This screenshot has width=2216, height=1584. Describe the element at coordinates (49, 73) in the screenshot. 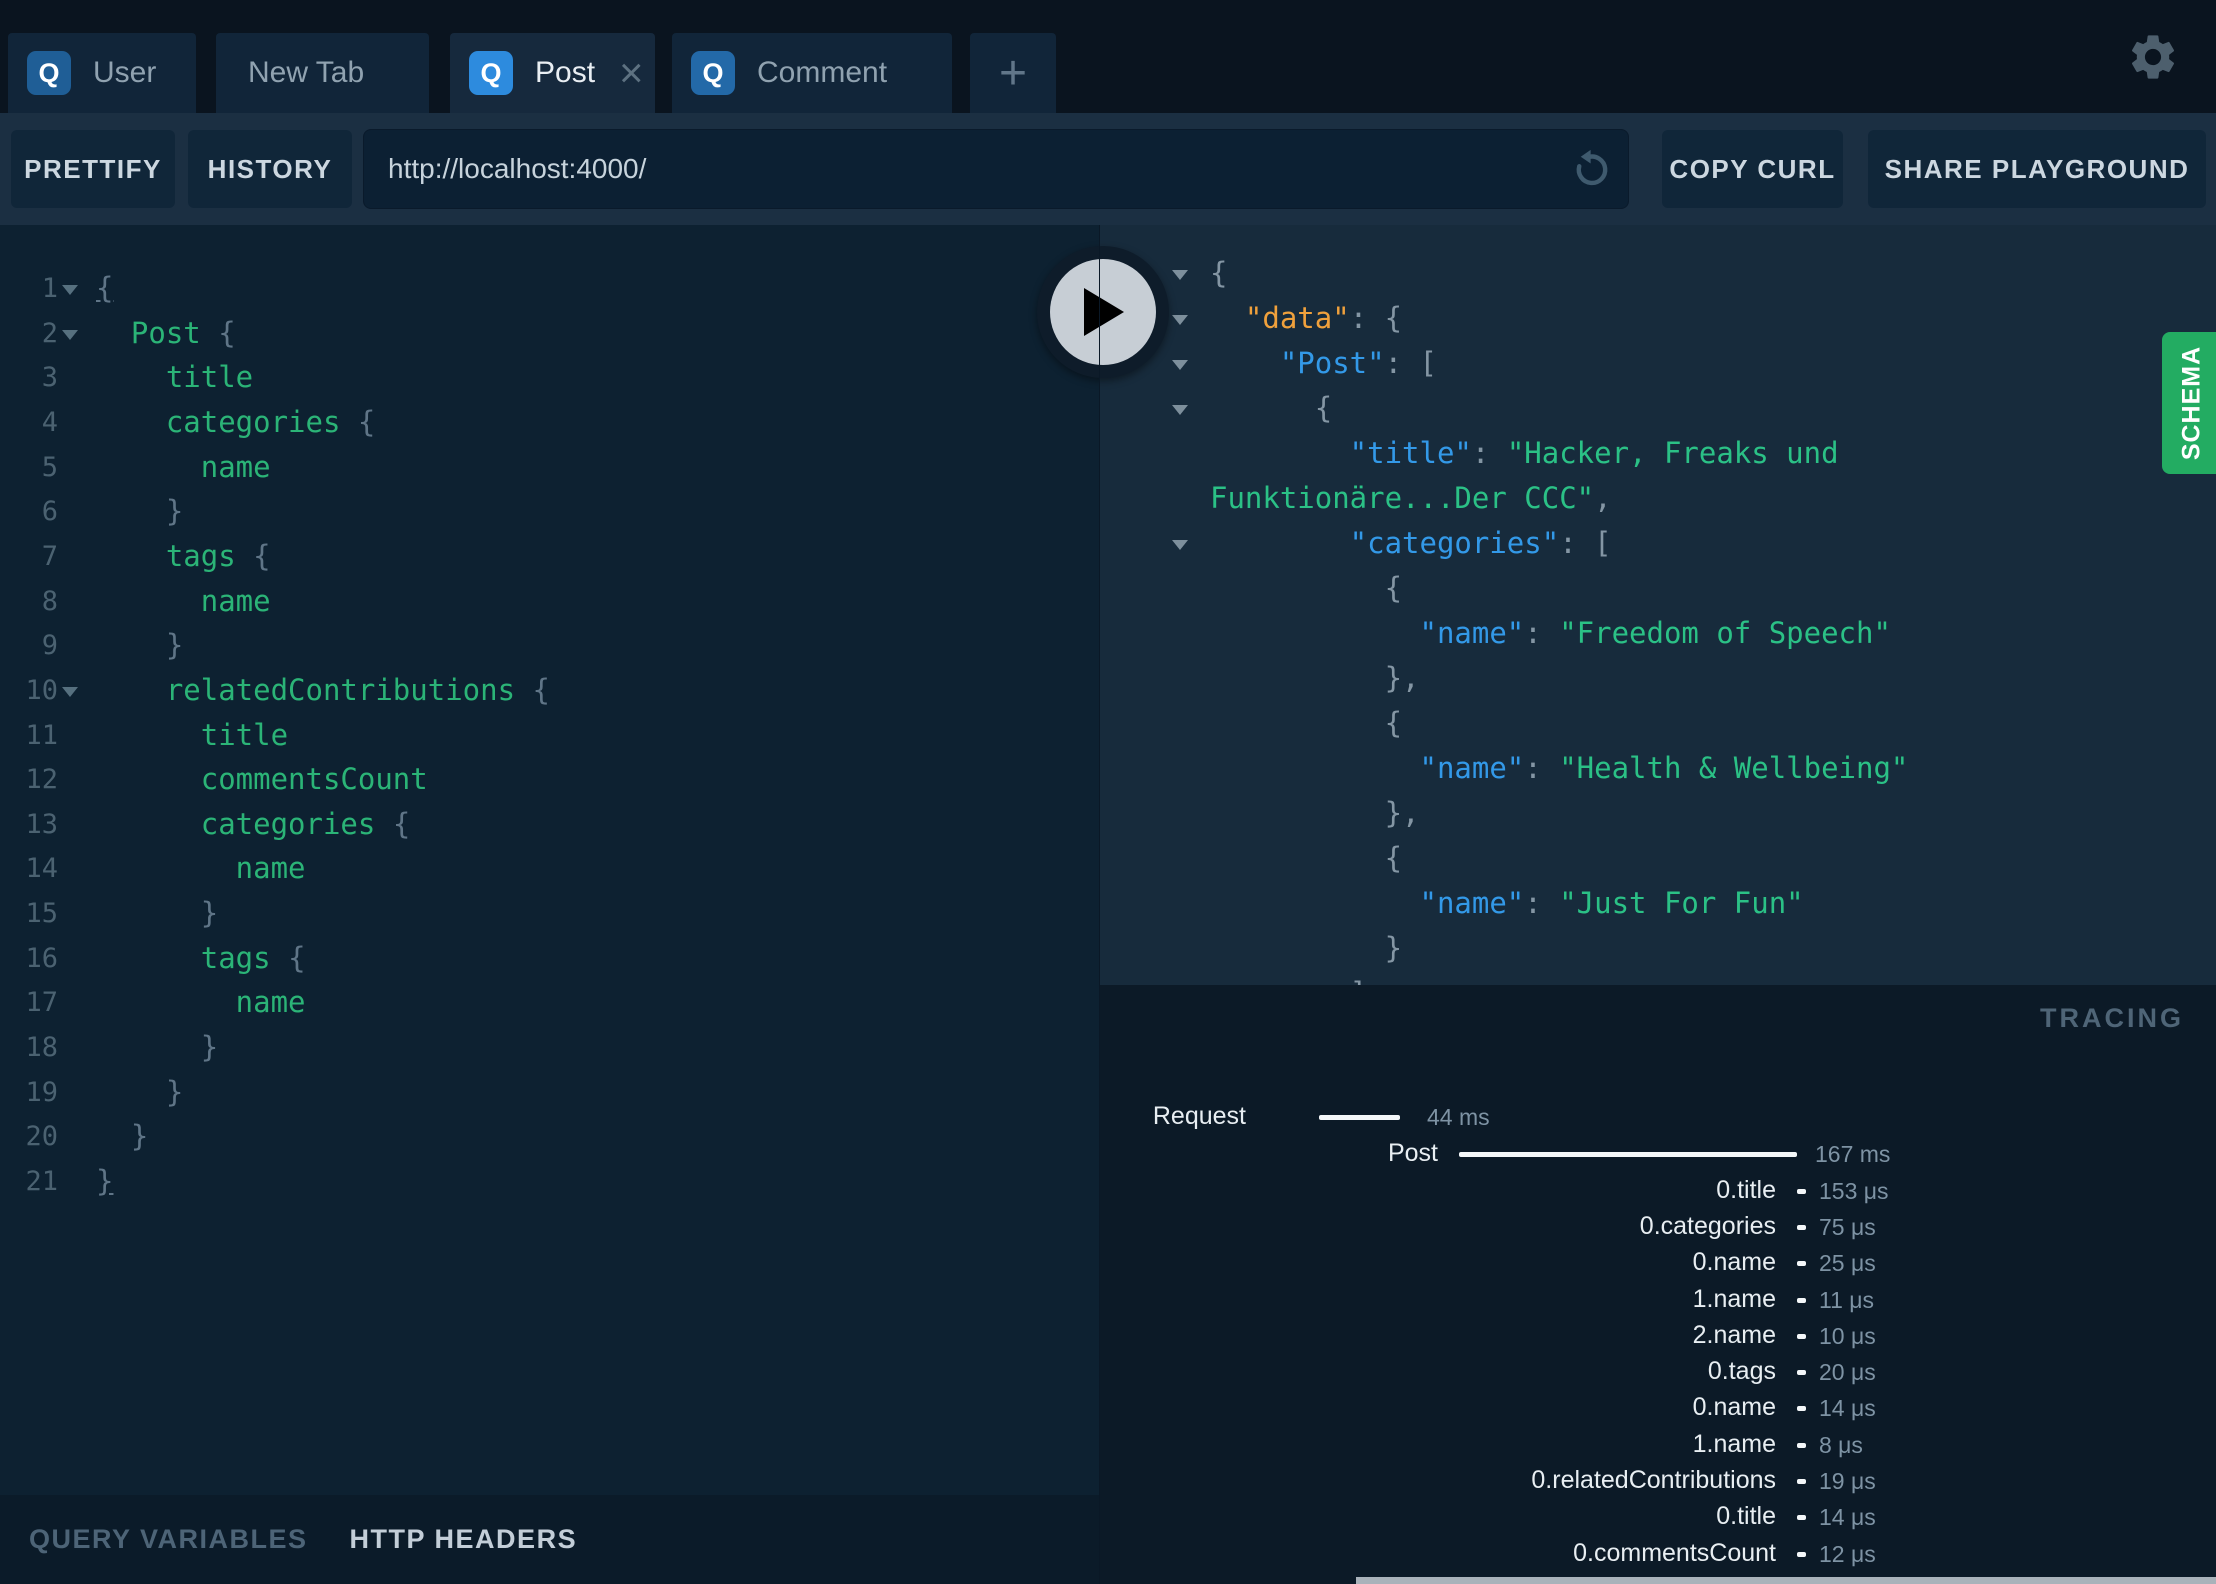

I see `query-badge-icon: Q` at that location.